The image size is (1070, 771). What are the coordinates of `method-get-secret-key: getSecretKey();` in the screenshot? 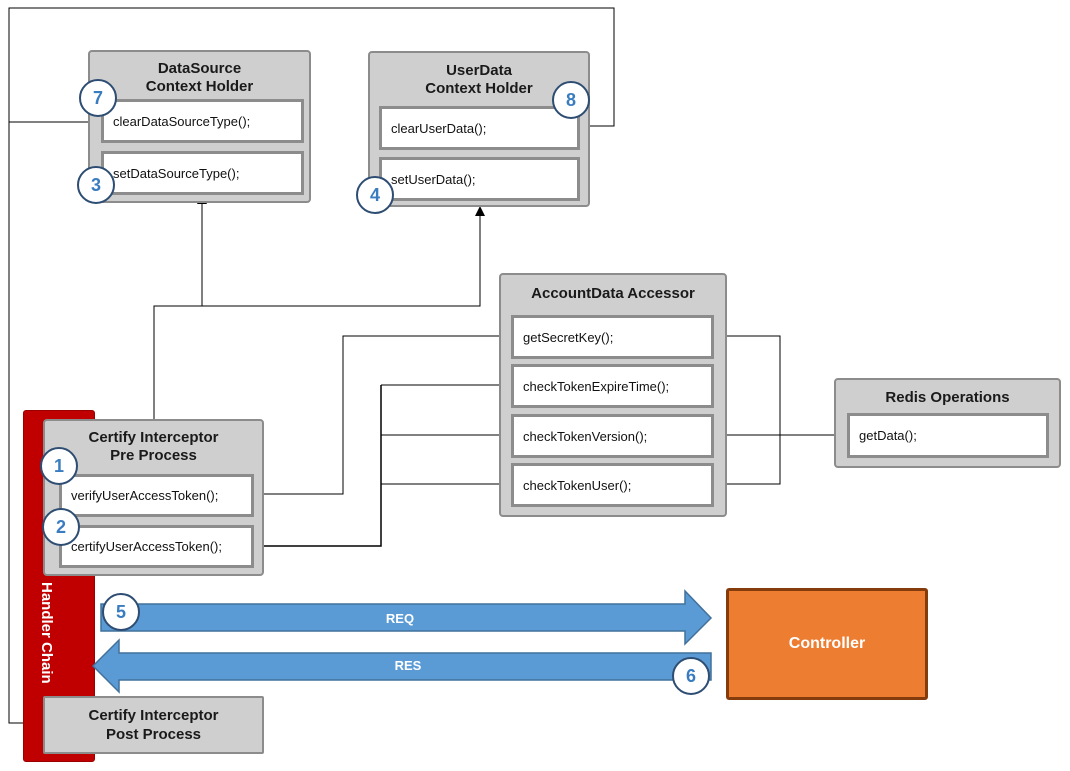 It's located at (612, 337).